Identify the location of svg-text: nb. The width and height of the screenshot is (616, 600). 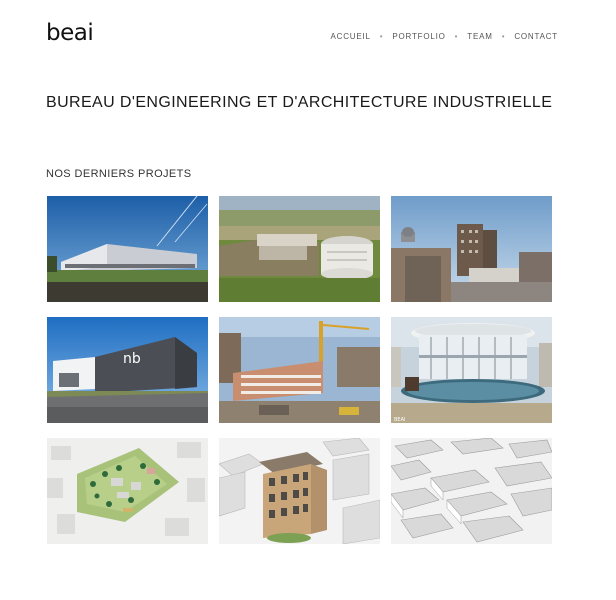
(132, 359).